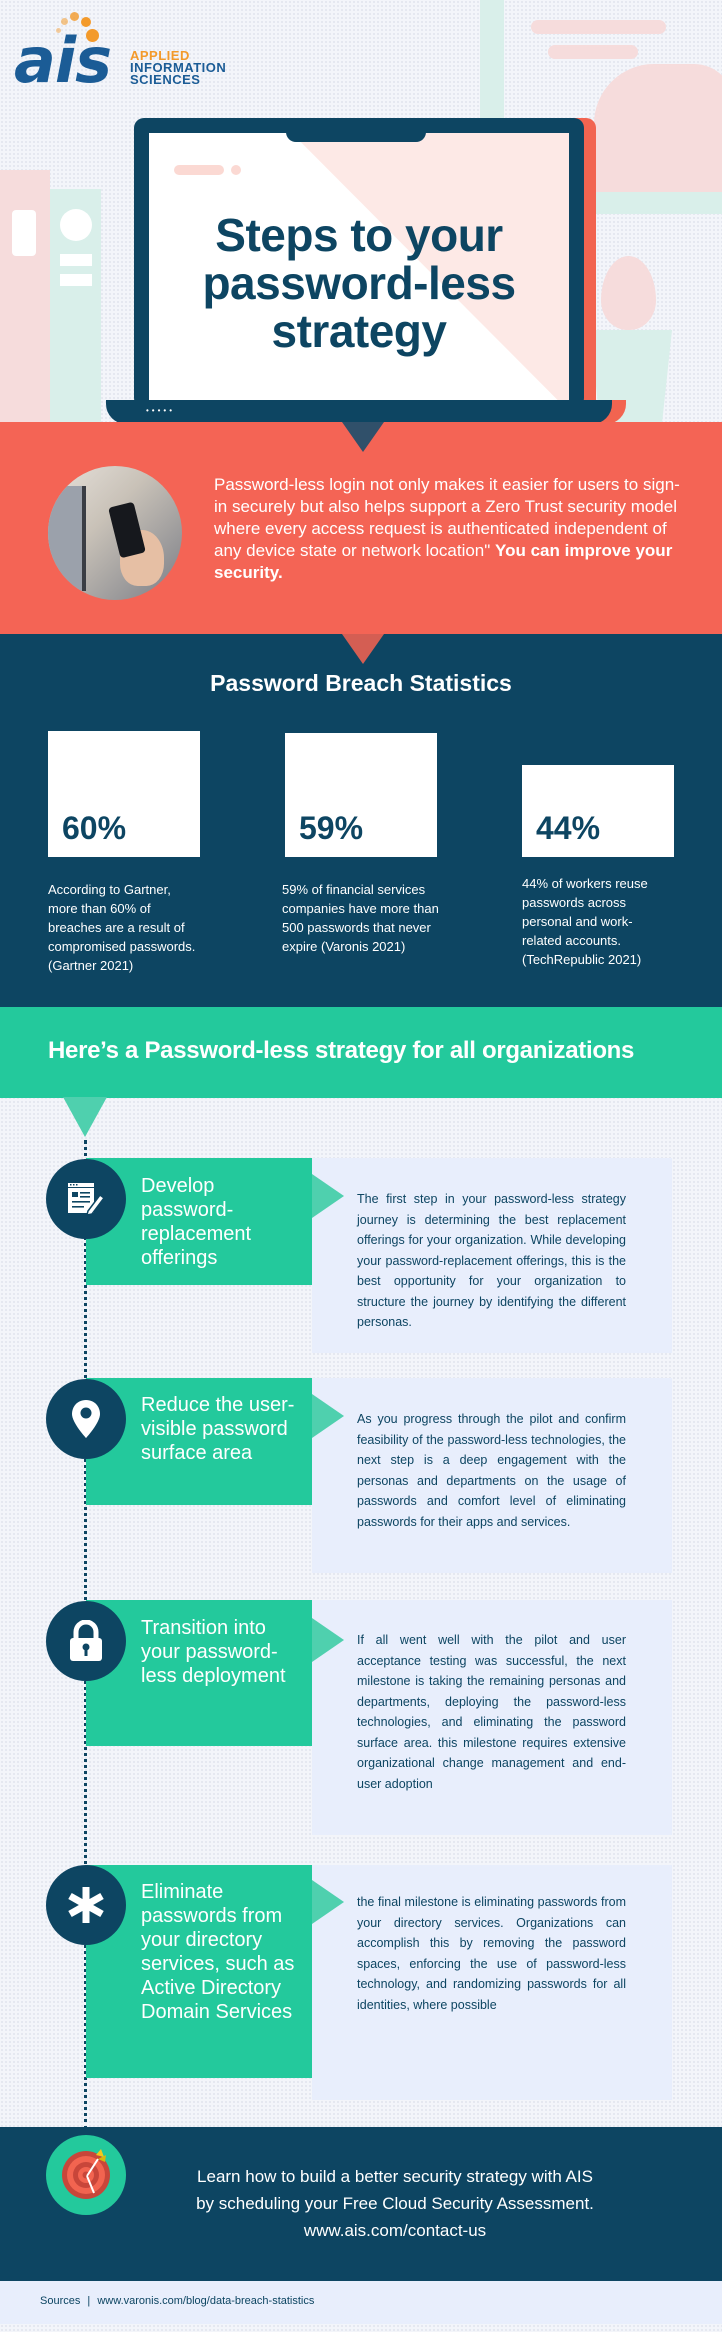  What do you see at coordinates (25, 296) in the screenshot?
I see `decorative-book-pink` at bounding box center [25, 296].